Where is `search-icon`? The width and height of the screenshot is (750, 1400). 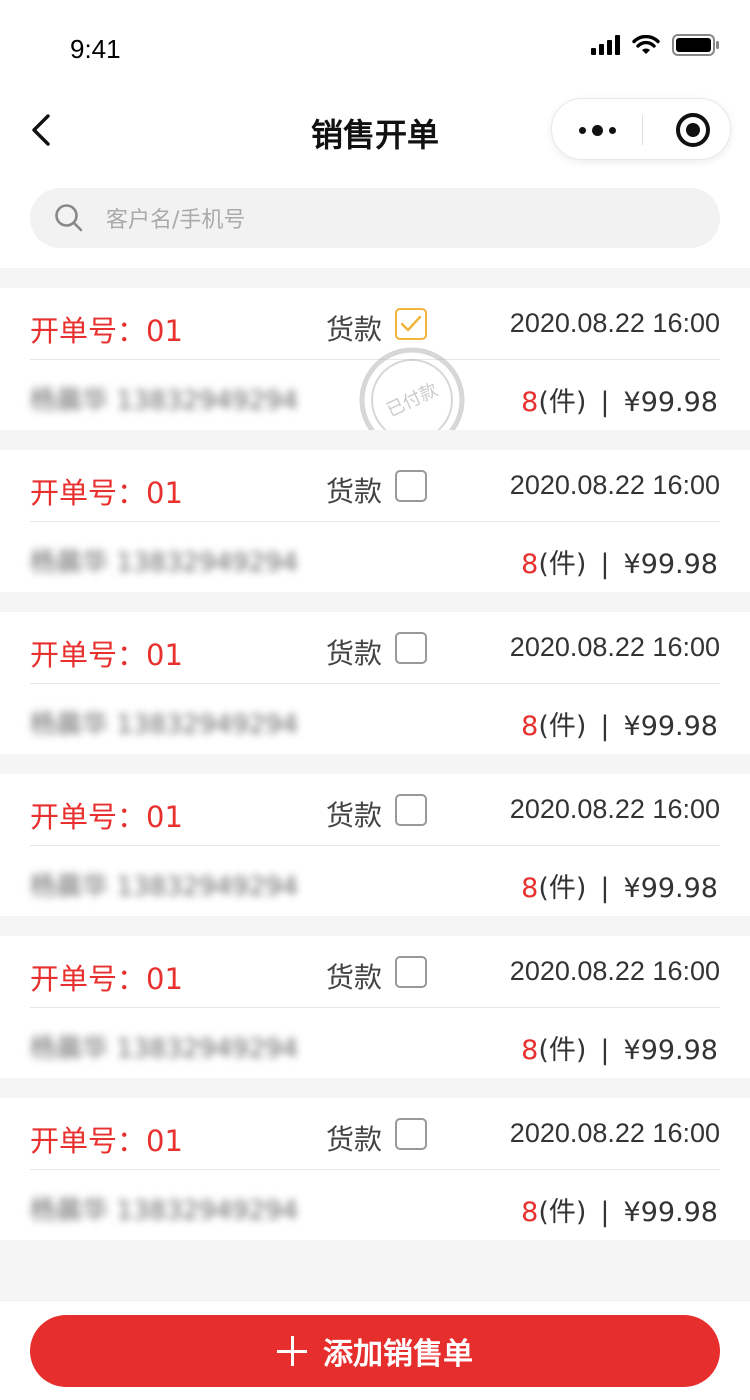
search-icon is located at coordinates (69, 218).